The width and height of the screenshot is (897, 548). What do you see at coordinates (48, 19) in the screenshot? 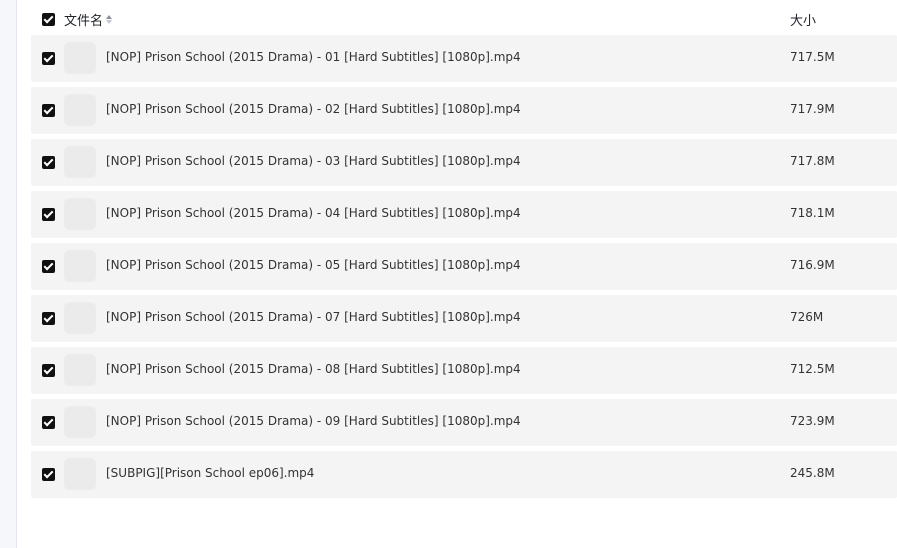
I see `select-all-checkbox` at bounding box center [48, 19].